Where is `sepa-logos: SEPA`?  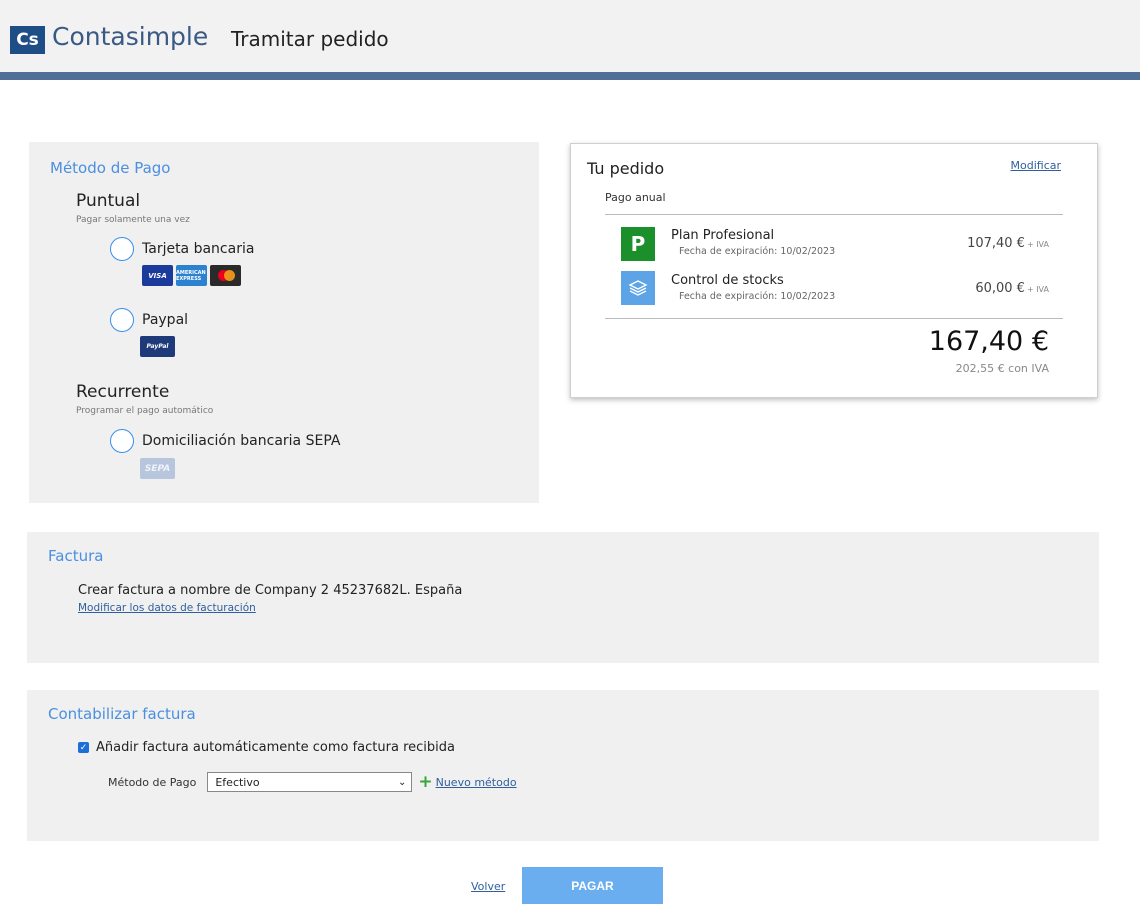 sepa-logos: SEPA is located at coordinates (157, 468).